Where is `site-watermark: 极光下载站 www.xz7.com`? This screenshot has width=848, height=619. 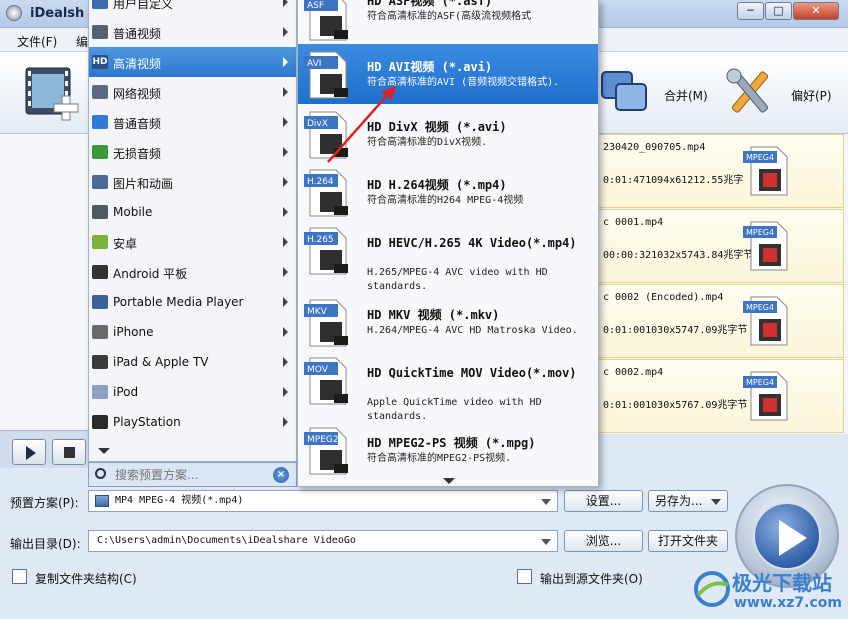
site-watermark: 极光下载站 www.xz7.com is located at coordinates (768, 592).